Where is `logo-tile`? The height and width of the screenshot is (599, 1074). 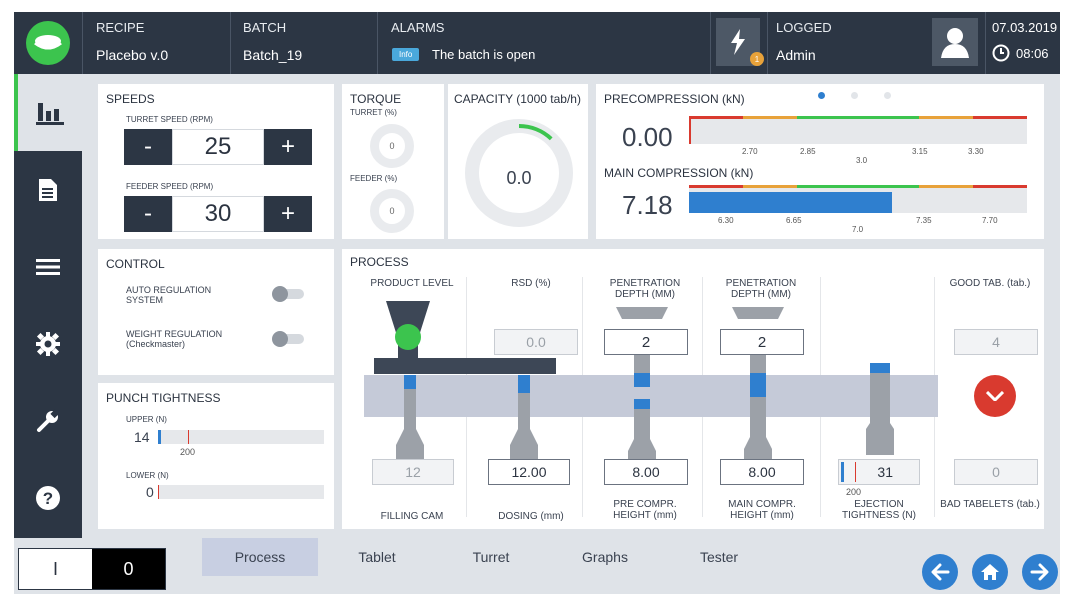
logo-tile is located at coordinates (48, 43).